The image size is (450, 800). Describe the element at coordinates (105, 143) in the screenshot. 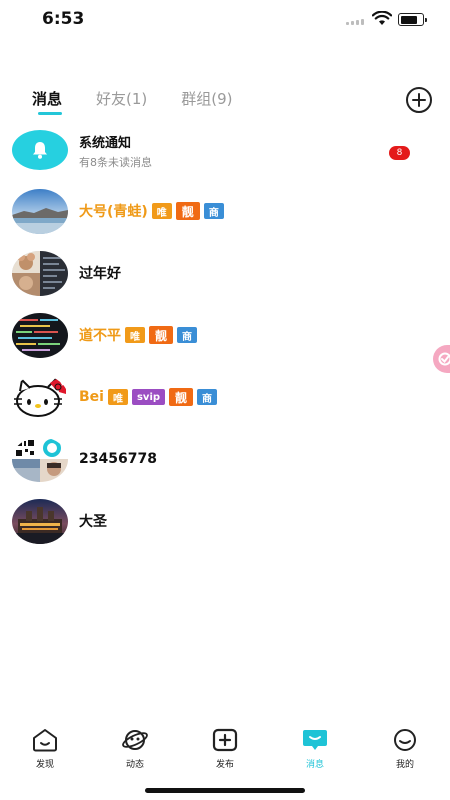

I see `system-notice-title: 系统通知` at that location.